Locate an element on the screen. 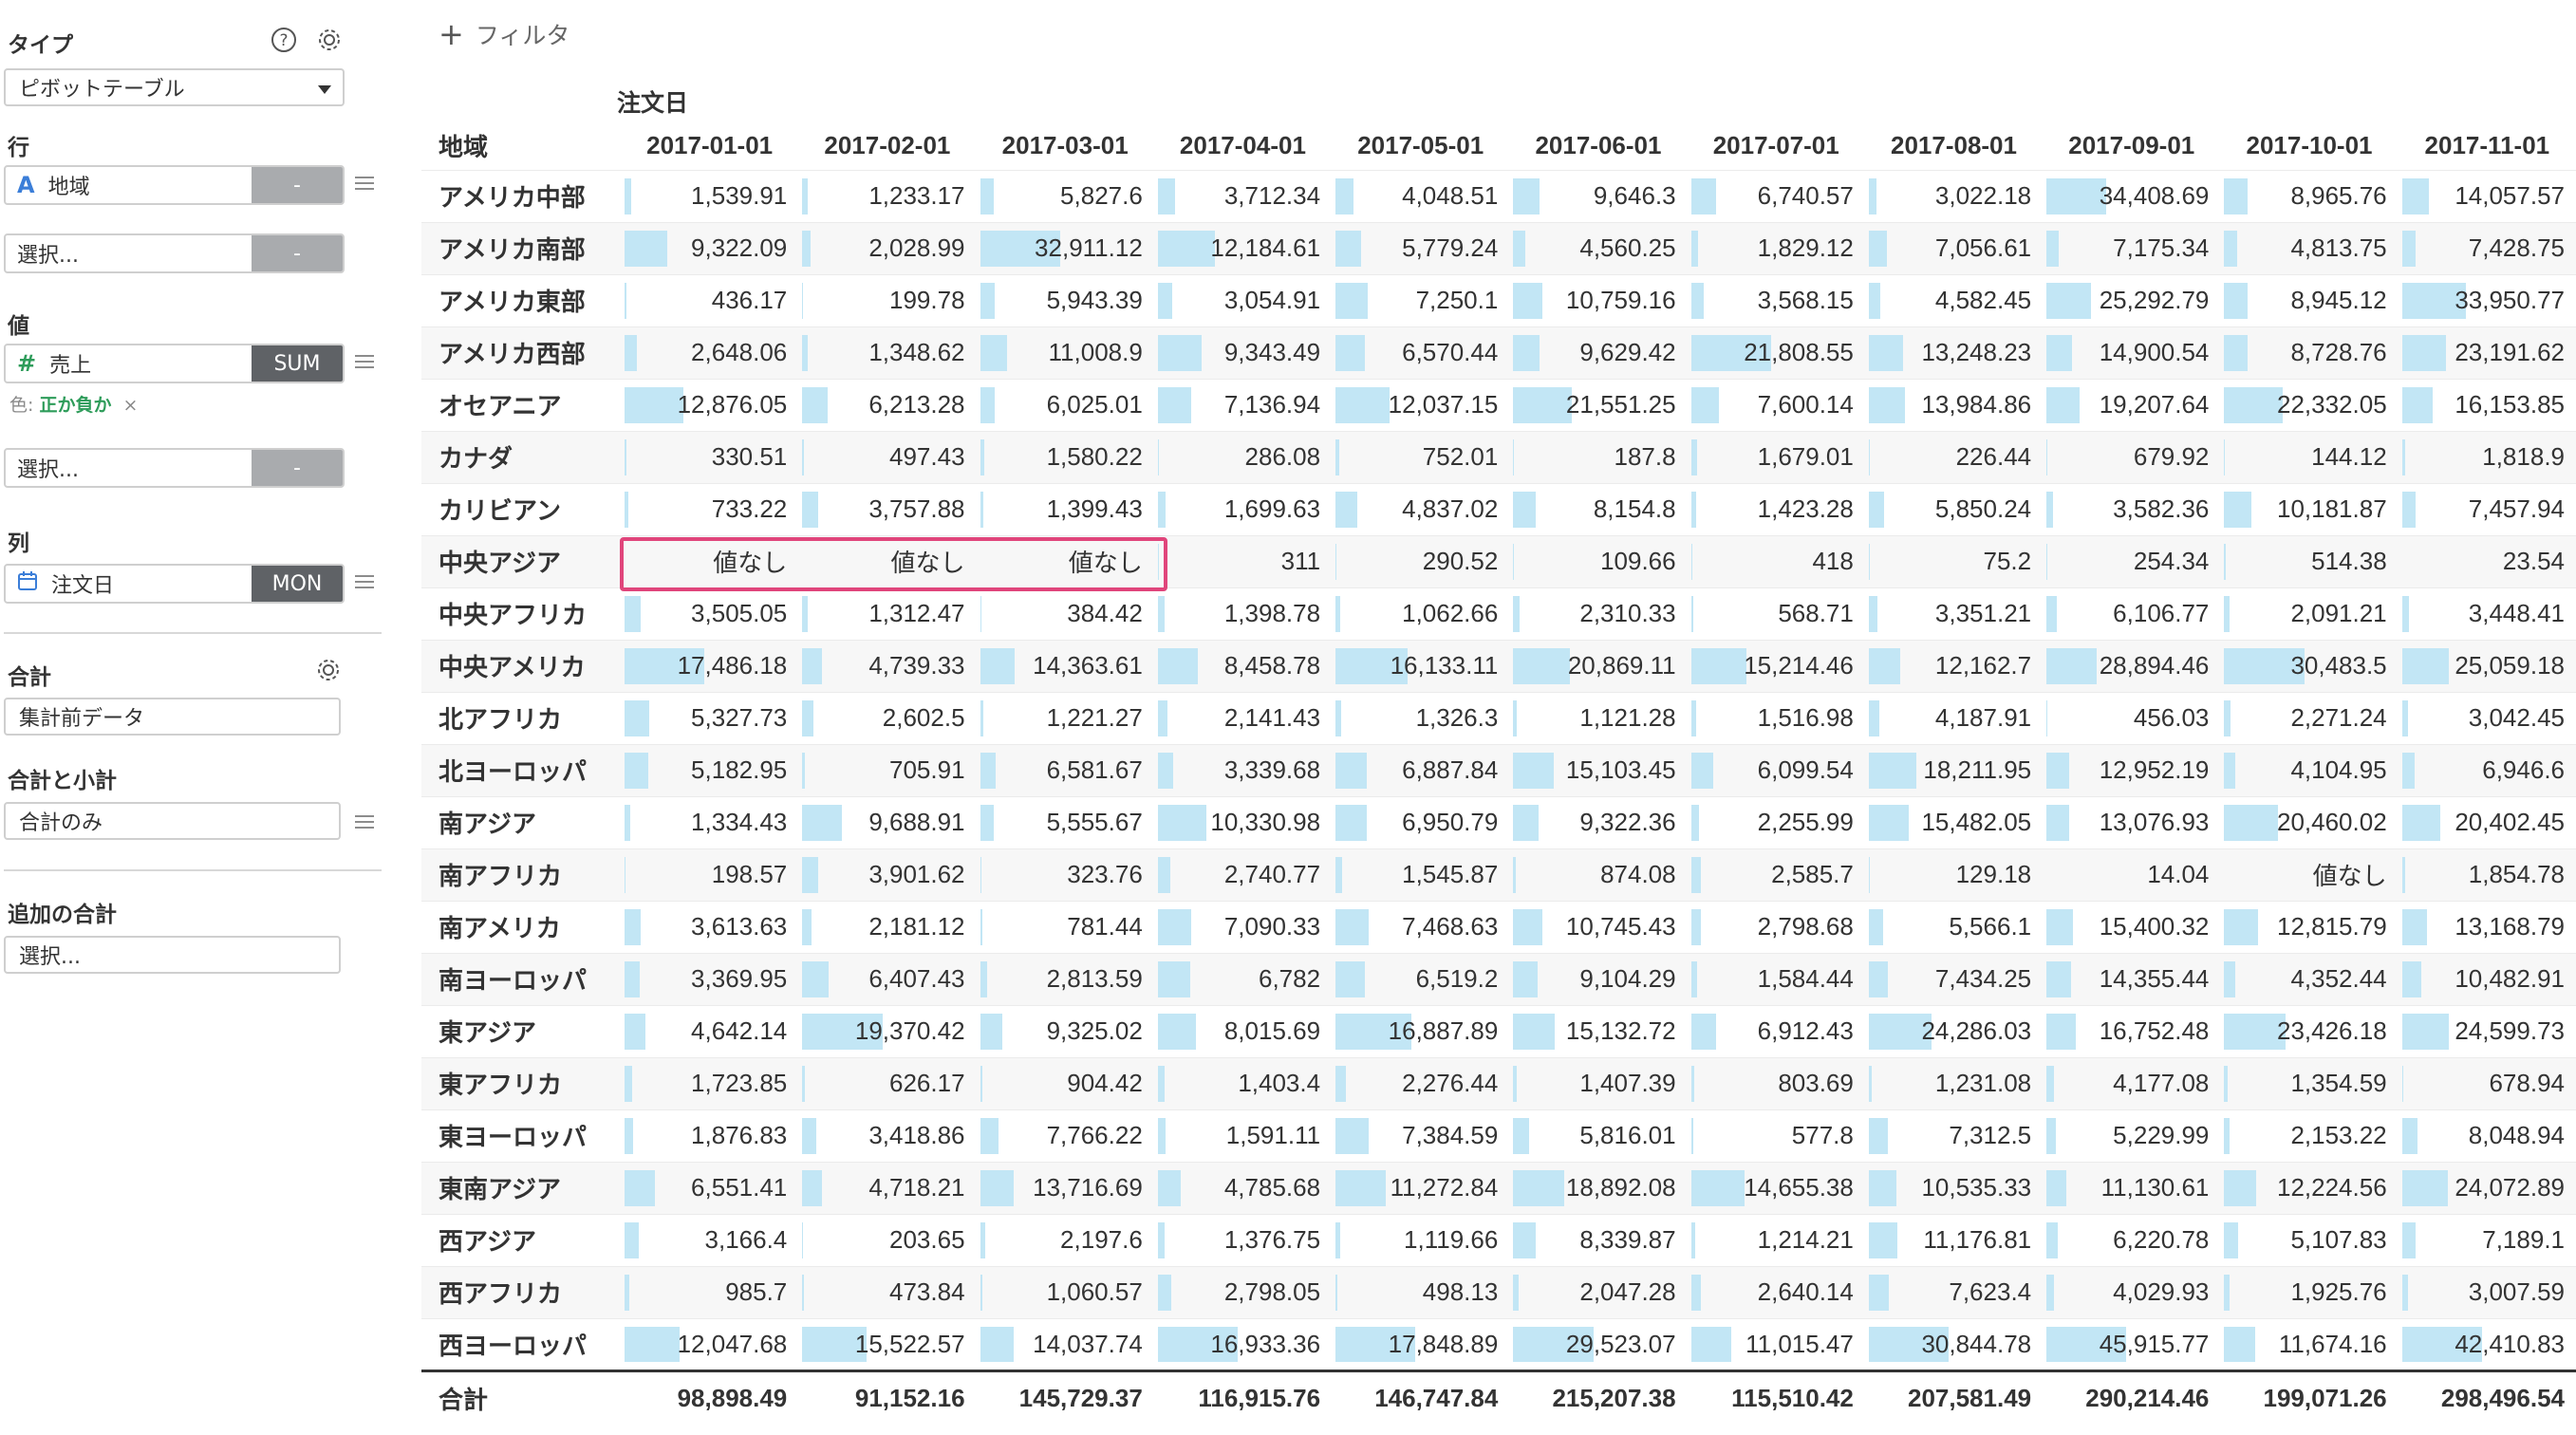 This screenshot has height=1435, width=2576. table-cell: 12,184.61 is located at coordinates (1243, 248).